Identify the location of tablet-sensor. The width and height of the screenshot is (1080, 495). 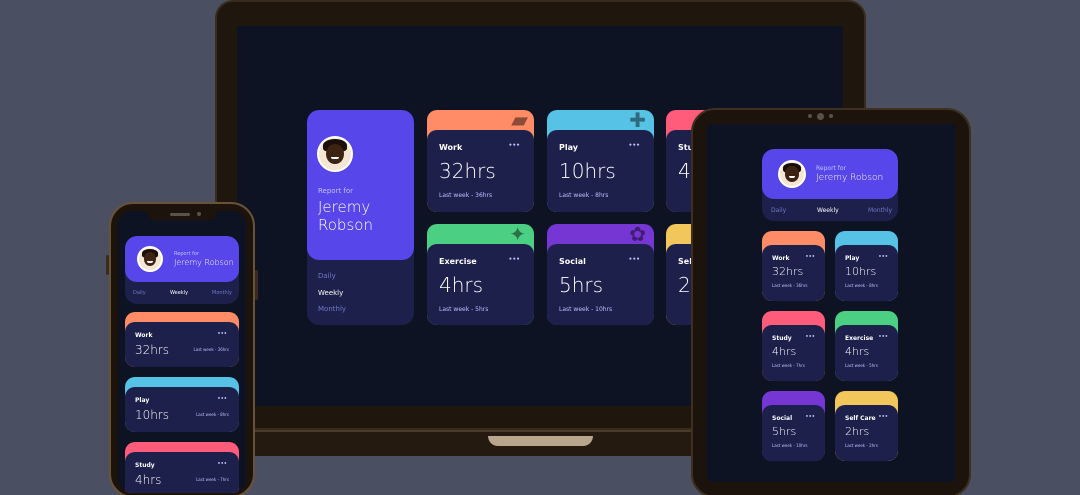
(831, 116).